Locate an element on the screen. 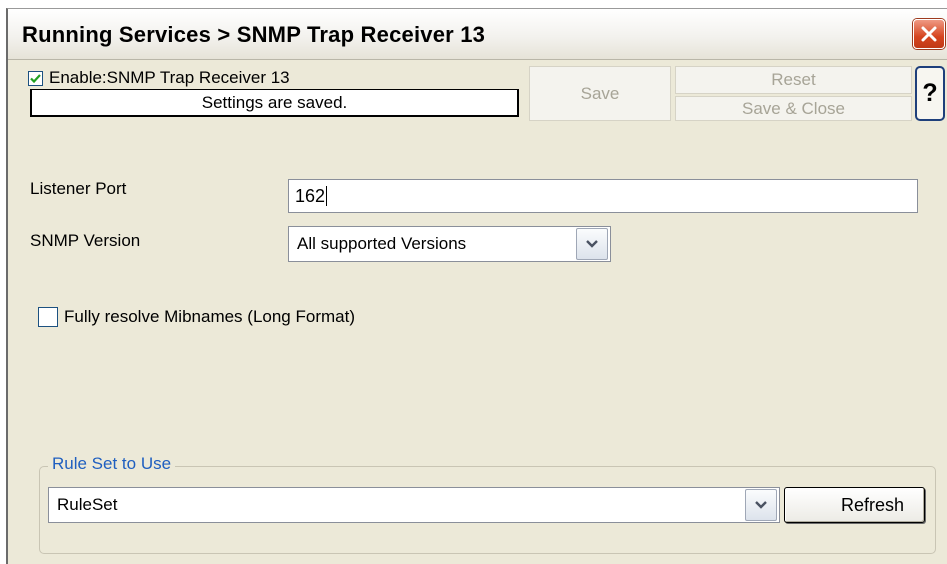 The height and width of the screenshot is (564, 947). snmp-version-value: All supported Versions is located at coordinates (382, 243).